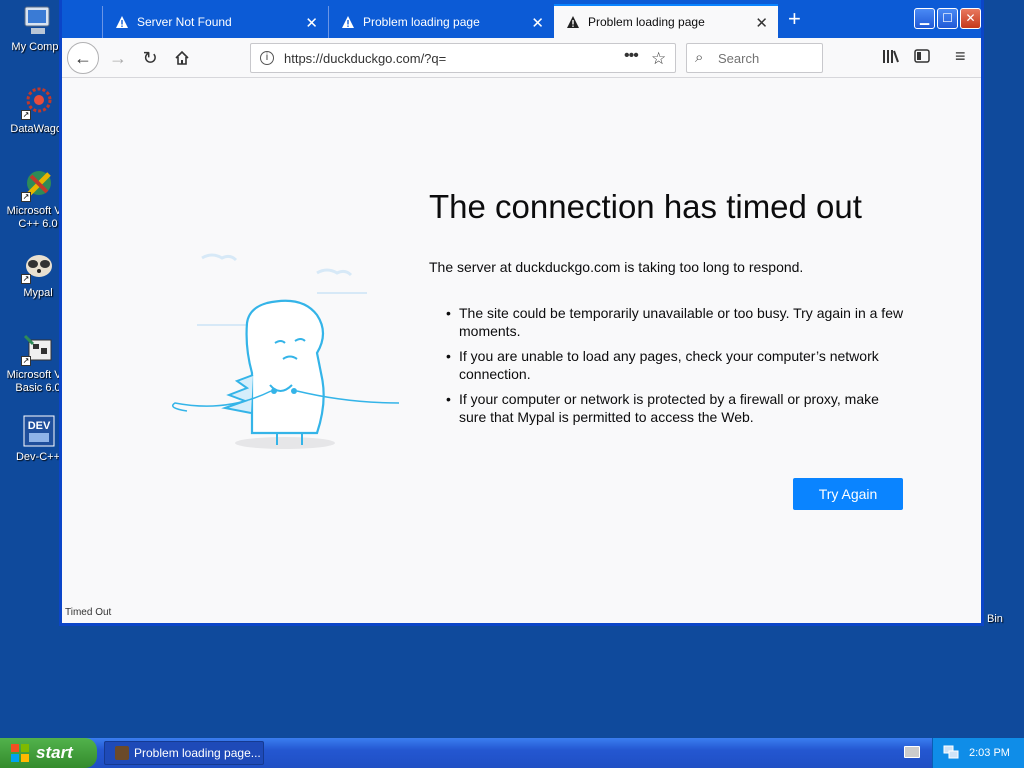 This screenshot has width=1024, height=768. Describe the element at coordinates (658, 59) in the screenshot. I see `bookmark-star-icon: ☆` at that location.